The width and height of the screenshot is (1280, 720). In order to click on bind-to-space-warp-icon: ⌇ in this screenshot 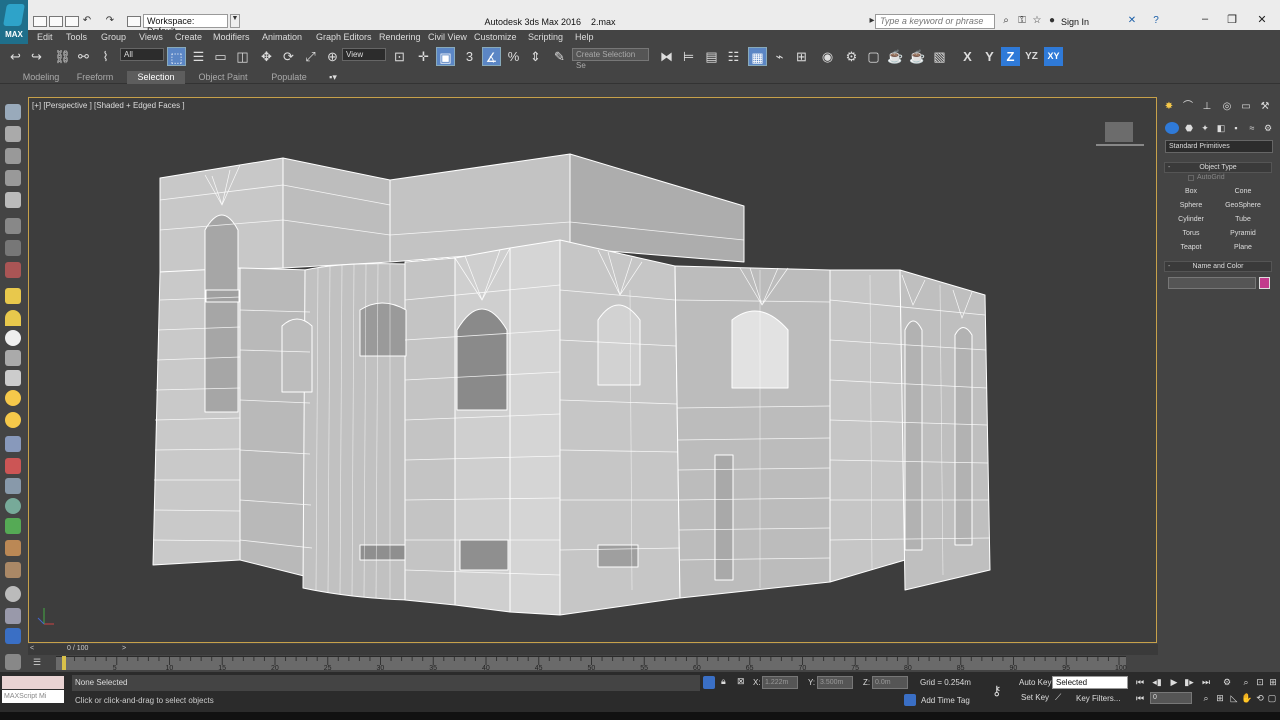, I will do `click(105, 56)`.